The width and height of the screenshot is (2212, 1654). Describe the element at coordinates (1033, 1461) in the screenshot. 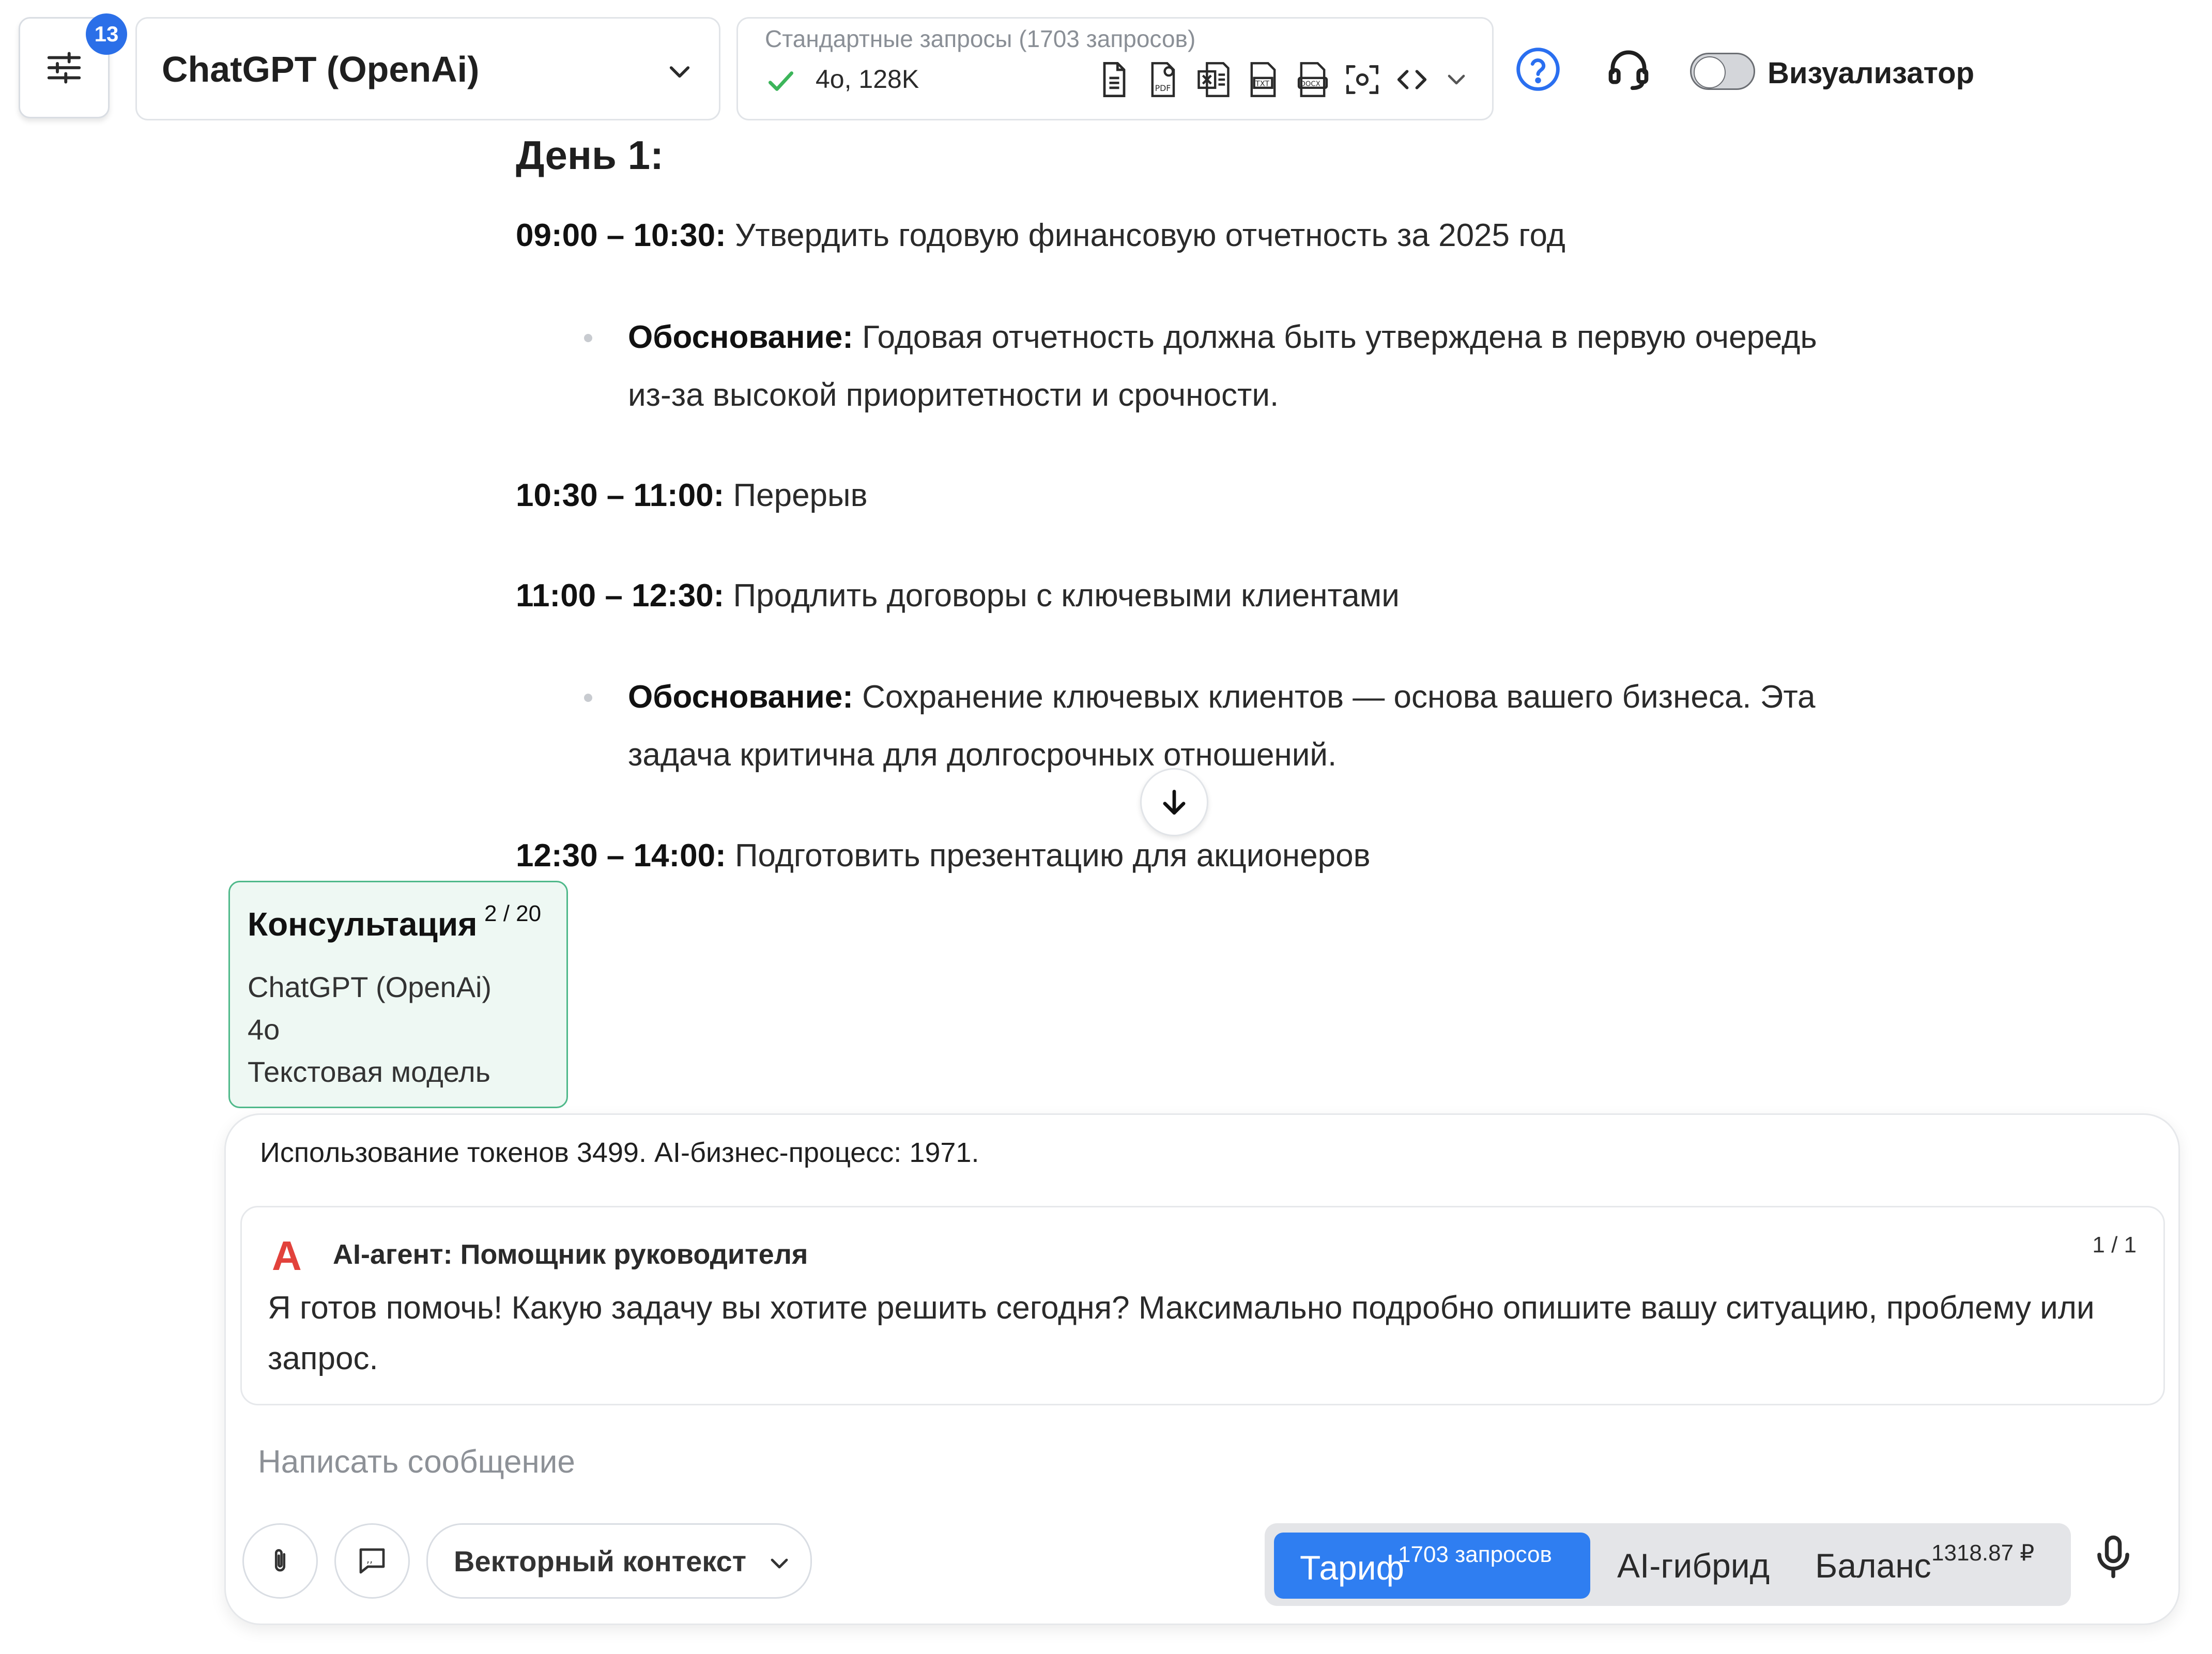

I see `message-input` at that location.